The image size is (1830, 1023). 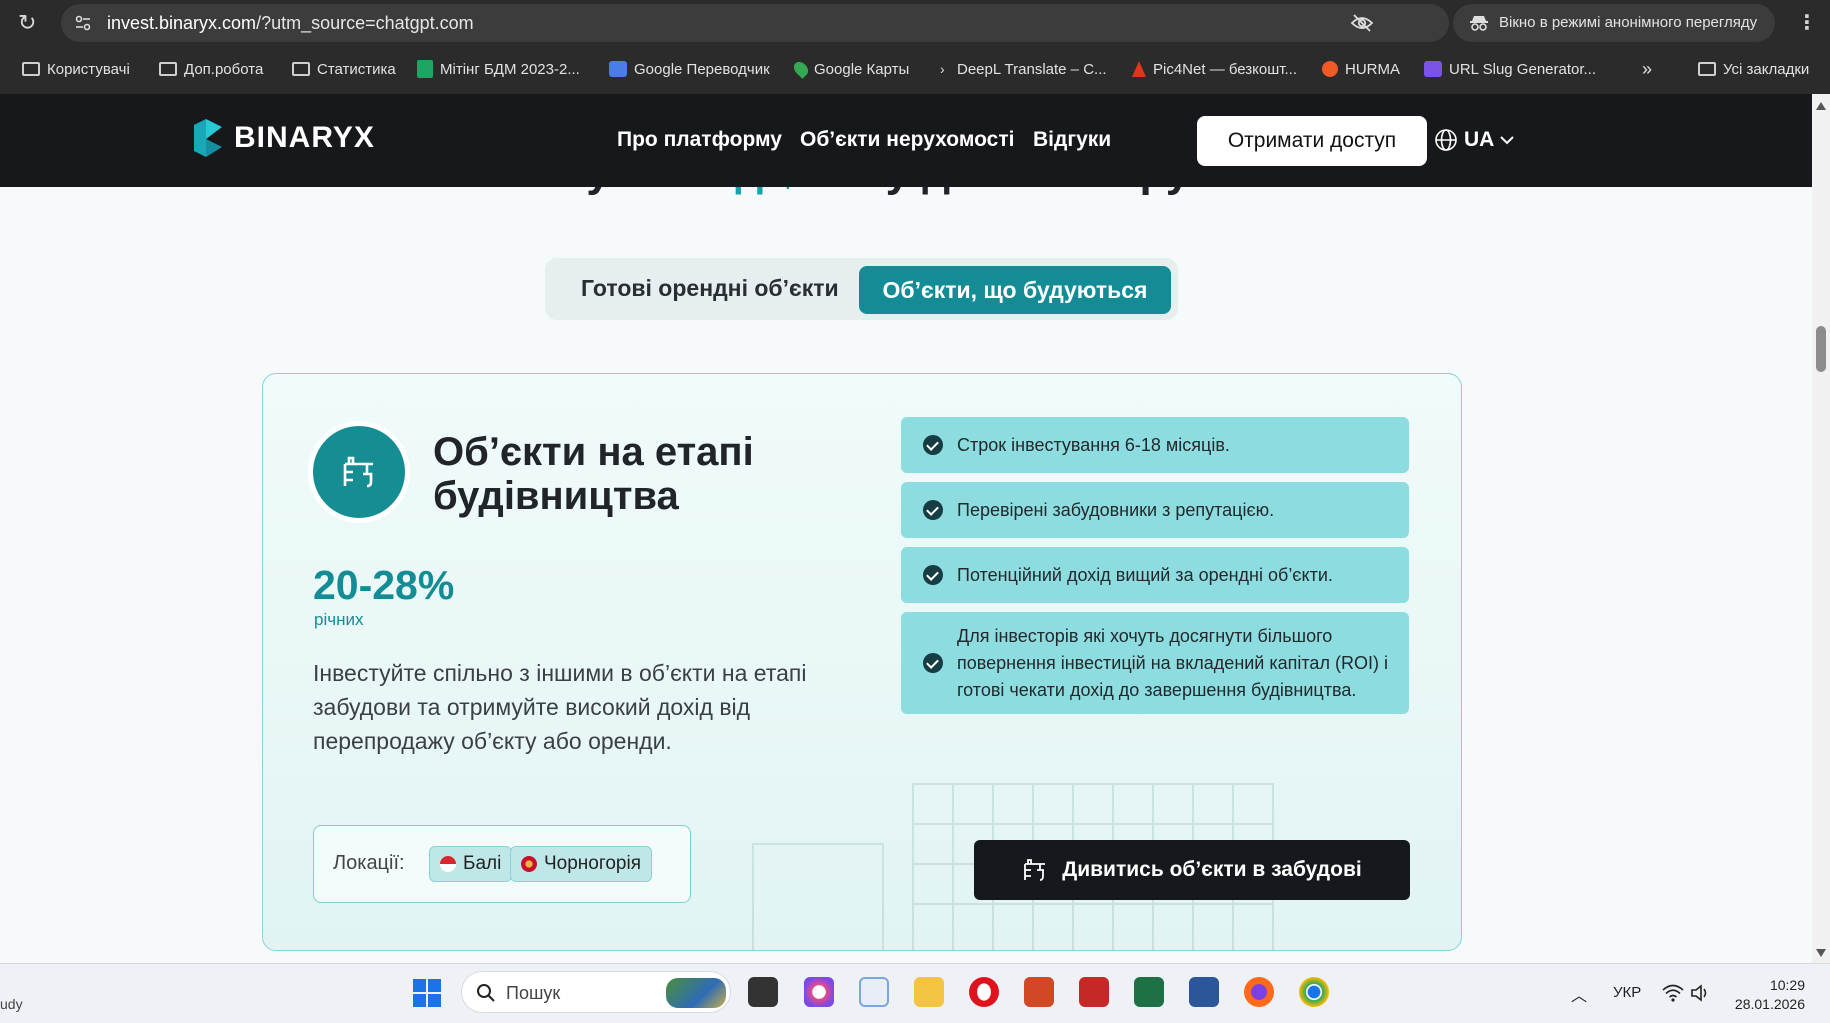 What do you see at coordinates (1769, 1004) in the screenshot?
I see `clock-date: 28.01.2026` at bounding box center [1769, 1004].